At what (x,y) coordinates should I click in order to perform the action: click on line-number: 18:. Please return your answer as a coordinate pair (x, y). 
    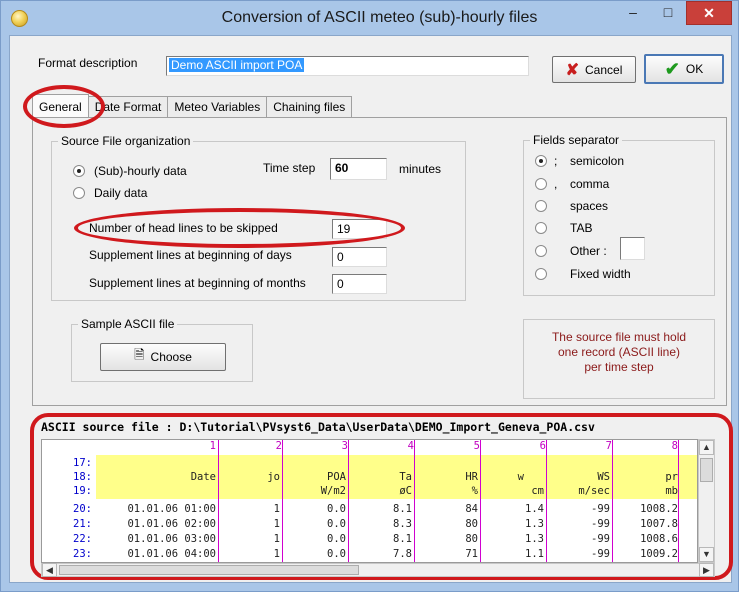
    Looking at the image, I should click on (82, 477).